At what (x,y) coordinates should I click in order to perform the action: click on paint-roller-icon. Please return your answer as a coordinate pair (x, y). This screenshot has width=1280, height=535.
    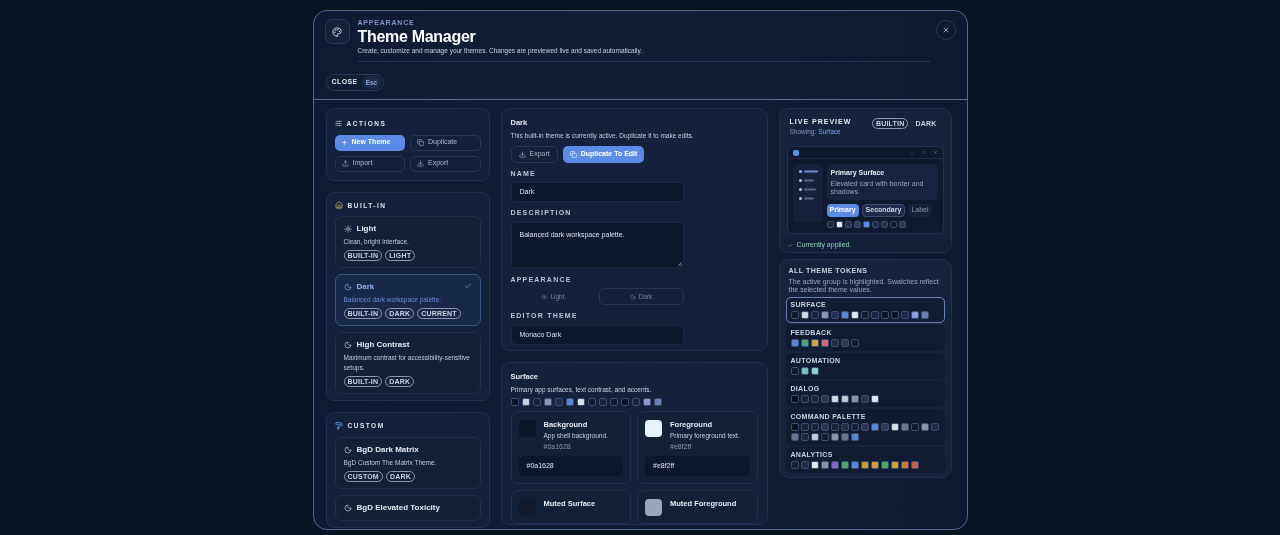
    Looking at the image, I should click on (338, 426).